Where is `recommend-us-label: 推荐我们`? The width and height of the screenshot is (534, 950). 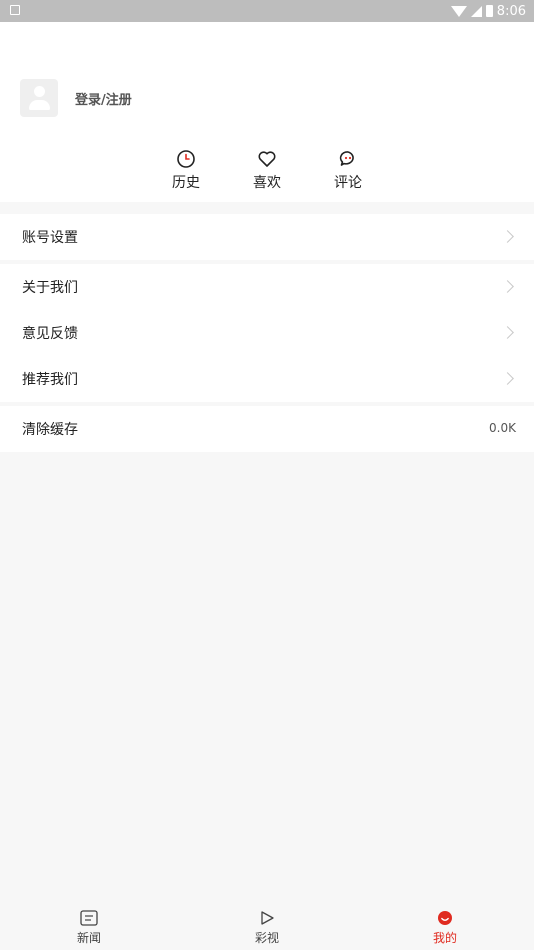 recommend-us-label: 推荐我们 is located at coordinates (50, 380).